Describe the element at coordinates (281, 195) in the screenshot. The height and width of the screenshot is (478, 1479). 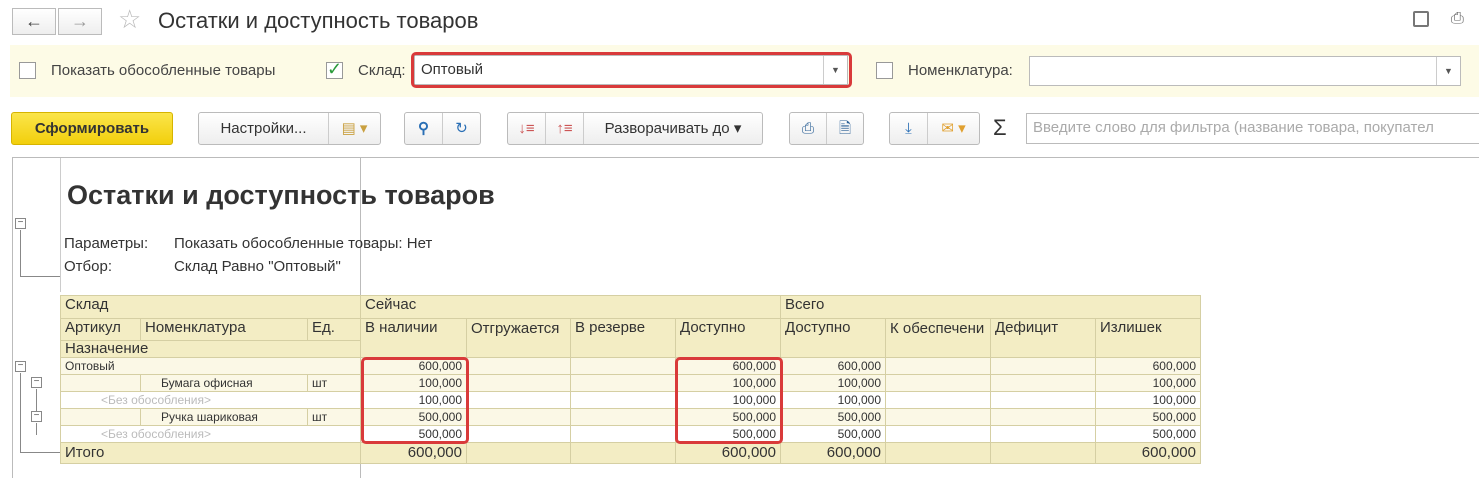
I see `report-title: Остатки и доступность товаров` at that location.